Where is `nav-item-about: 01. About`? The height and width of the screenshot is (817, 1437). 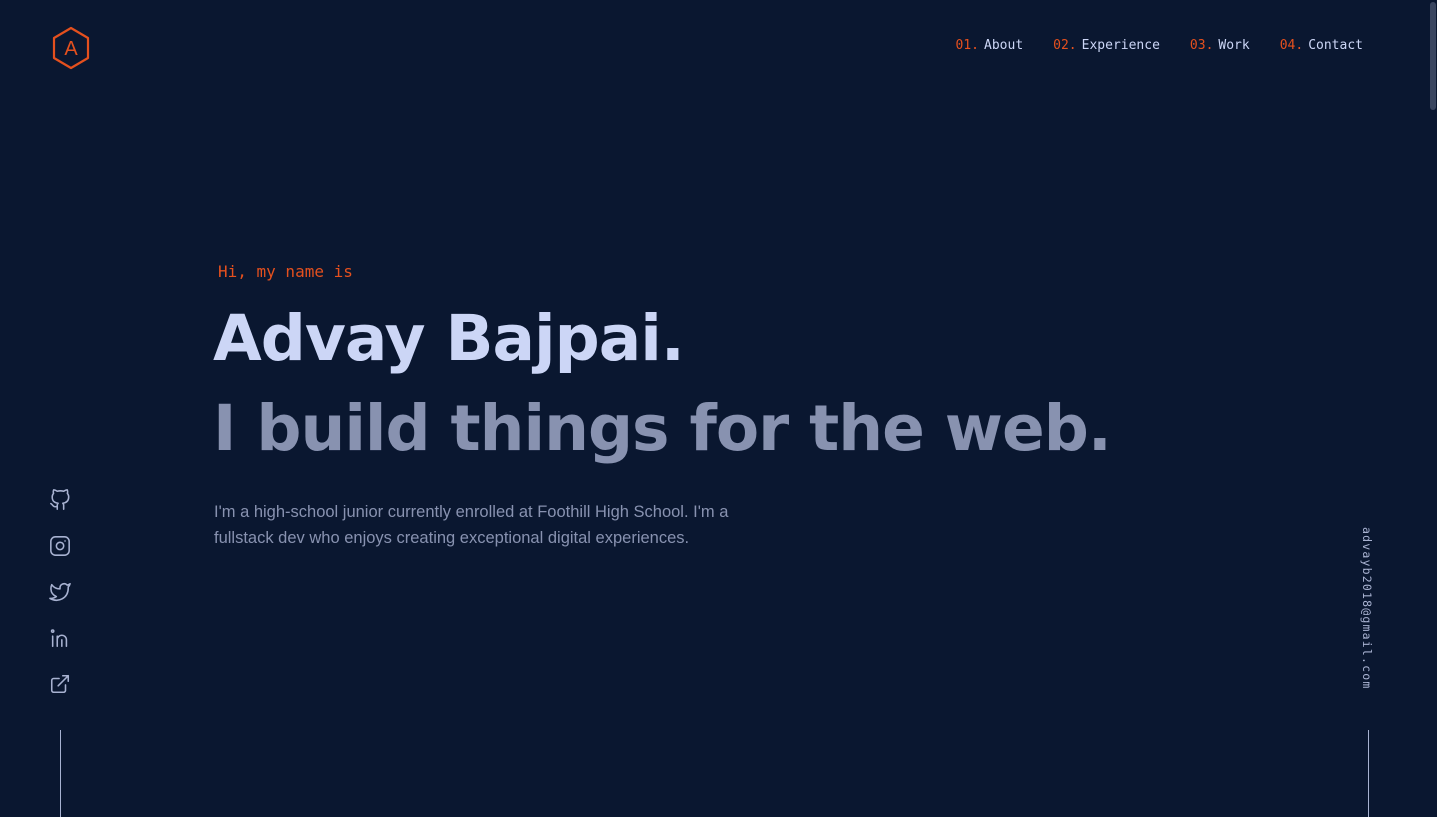
nav-item-about: 01. About is located at coordinates (990, 45).